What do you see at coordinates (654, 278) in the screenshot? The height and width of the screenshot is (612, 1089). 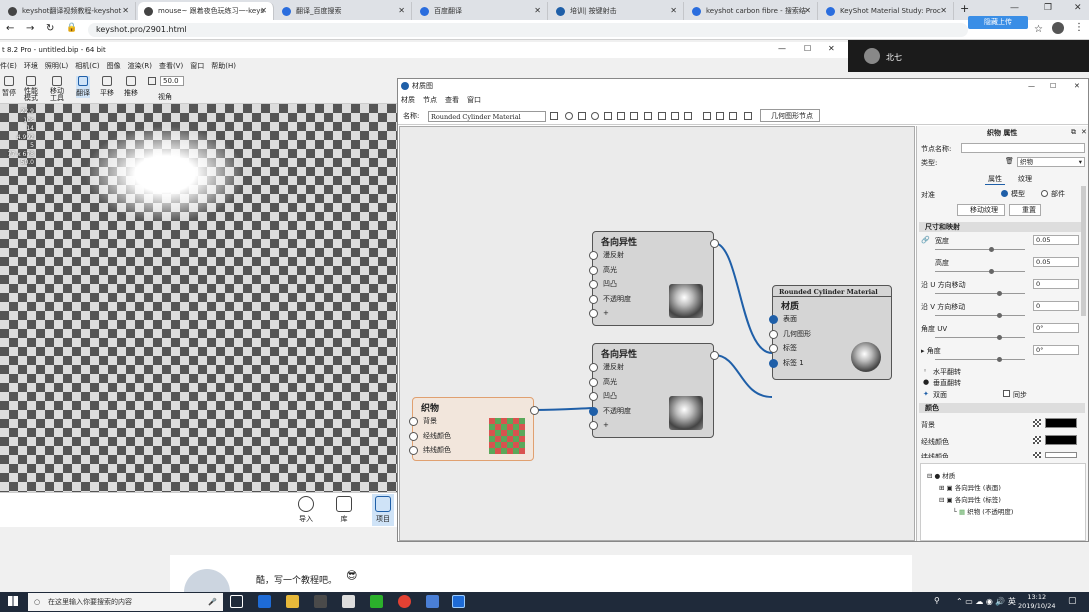 I see `anisotropic-node: 各向异性 漫反射 高光 凹凸 不透明度 +` at bounding box center [654, 278].